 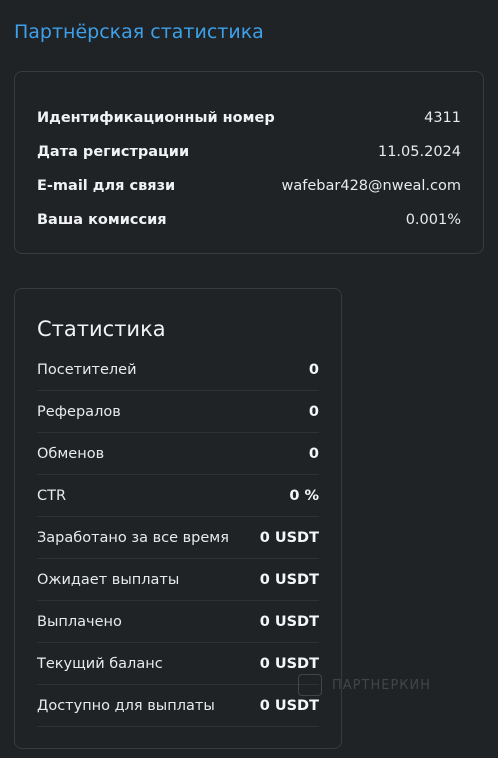 I want to click on stat-row-current-balance: Текущий баланс 0 USDT, so click(x=178, y=664).